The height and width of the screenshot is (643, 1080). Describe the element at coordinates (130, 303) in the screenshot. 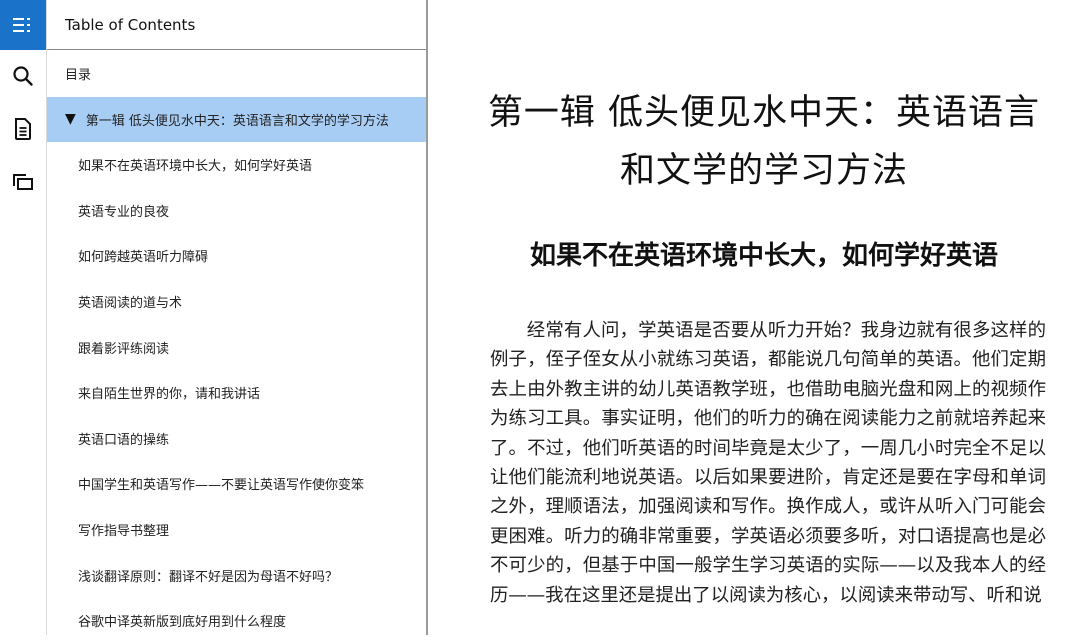

I see `toc-item-label: 英语阅读的道与术` at that location.